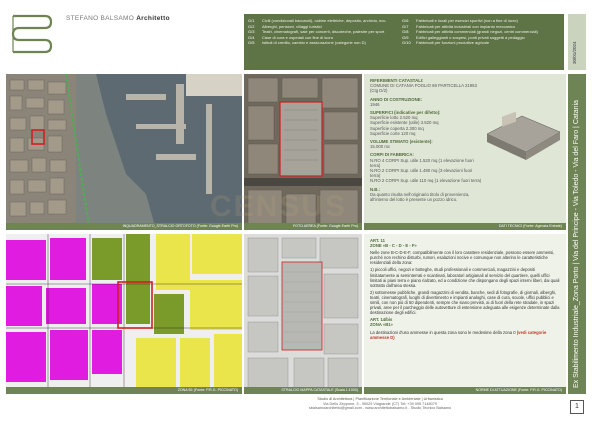 This screenshot has width=600, height=424. I want to click on zoning-map-image, so click(124, 314).